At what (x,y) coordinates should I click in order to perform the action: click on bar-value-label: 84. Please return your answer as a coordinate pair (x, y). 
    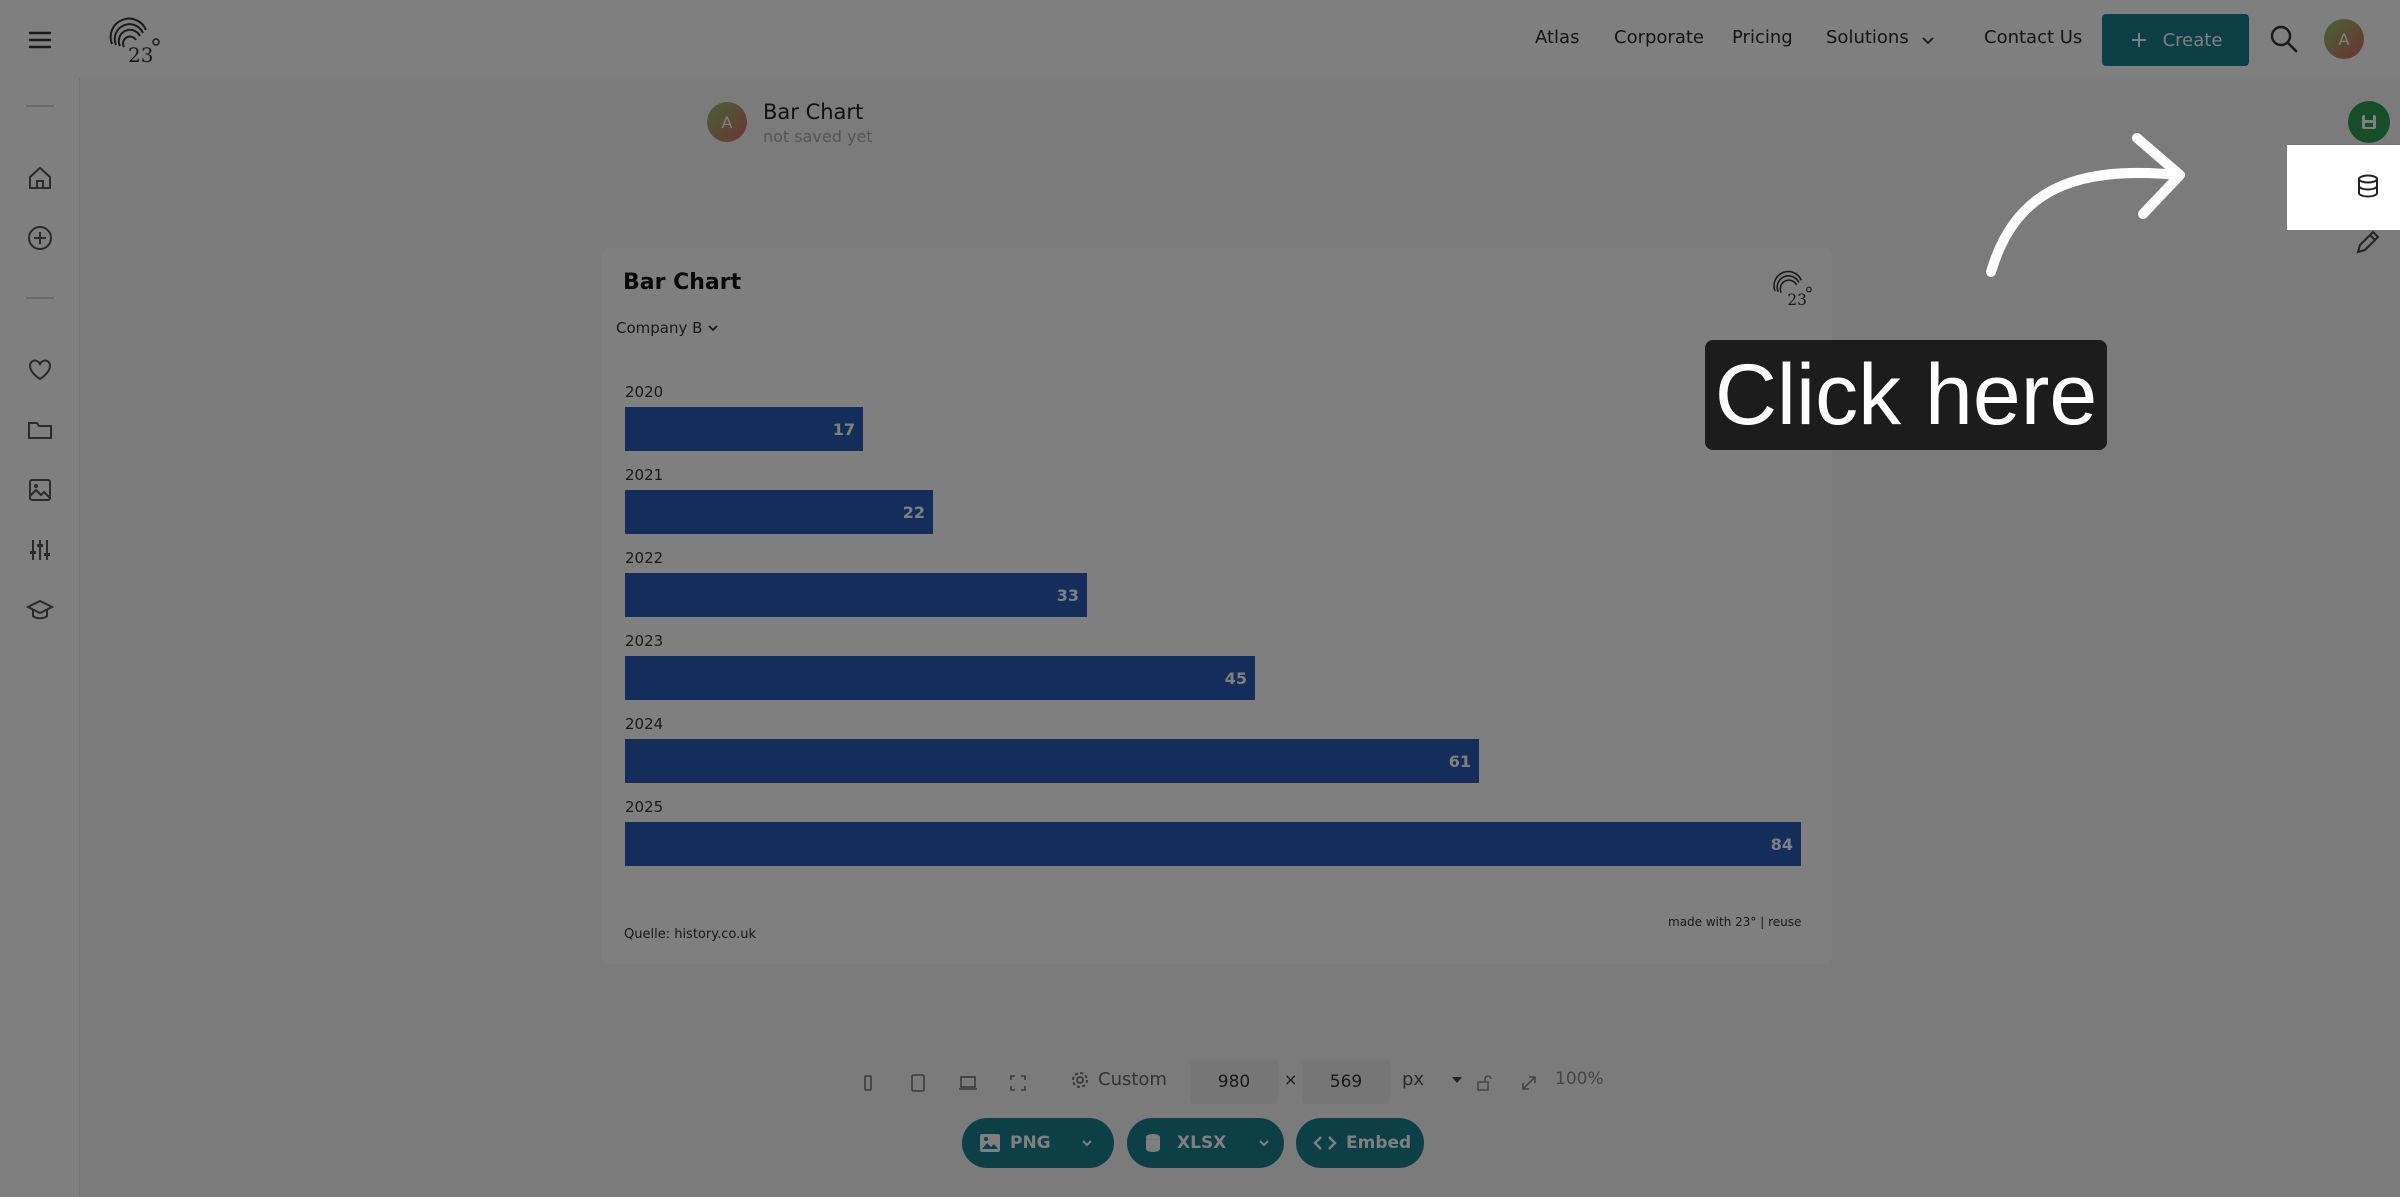
    Looking at the image, I should click on (1782, 844).